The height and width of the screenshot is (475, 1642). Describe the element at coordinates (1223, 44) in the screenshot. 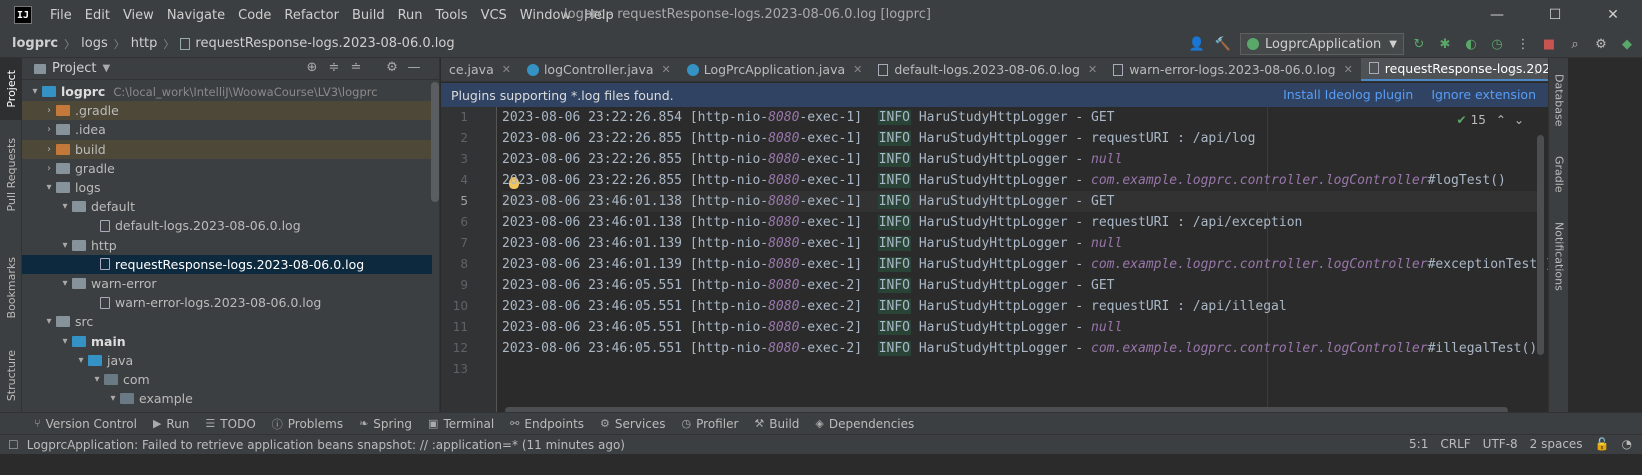

I see `hammer-icon: 🔨` at that location.